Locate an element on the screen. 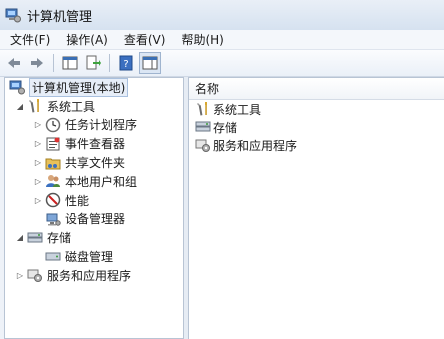  tree-item-label: 本地用户和组 is located at coordinates (101, 181).